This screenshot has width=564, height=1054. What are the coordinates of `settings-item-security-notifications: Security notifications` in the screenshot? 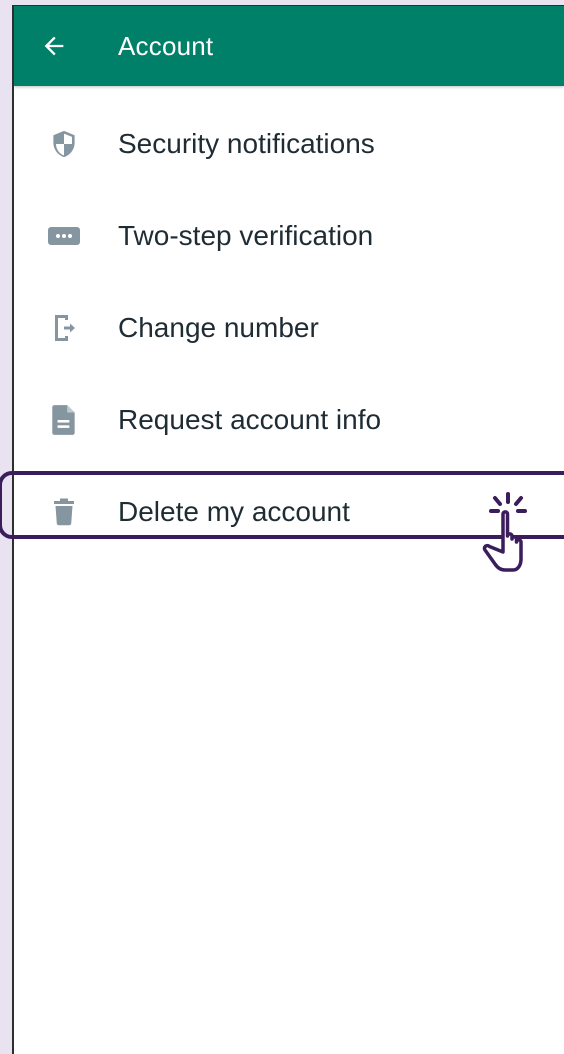 It's located at (289, 144).